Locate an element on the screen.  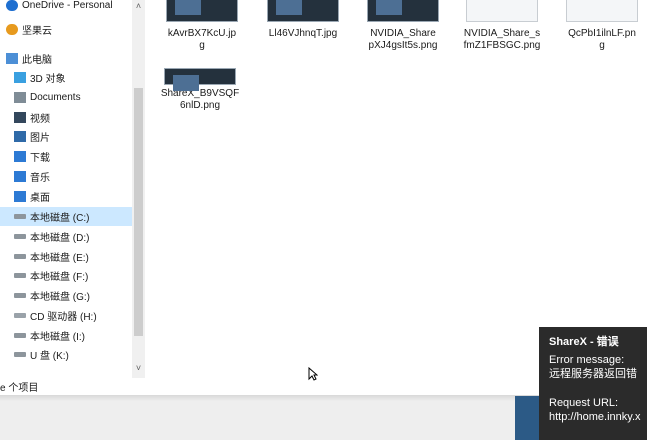
scroll-down-arrow: ˅ is located at coordinates (138, 368).